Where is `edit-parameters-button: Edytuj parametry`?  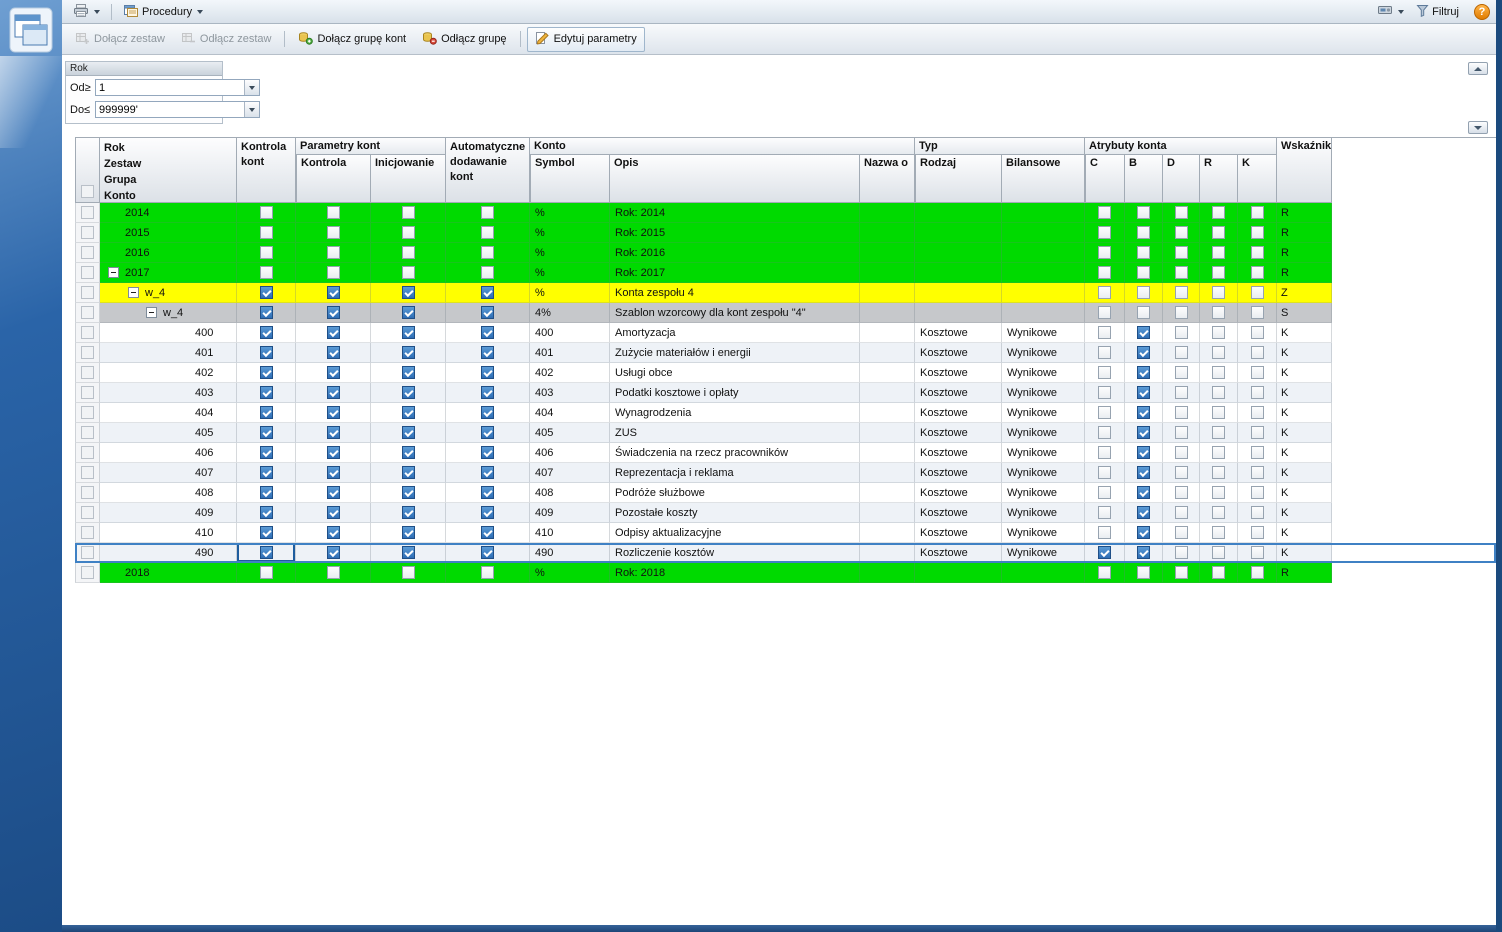 edit-parameters-button: Edytuj parametry is located at coordinates (585, 39).